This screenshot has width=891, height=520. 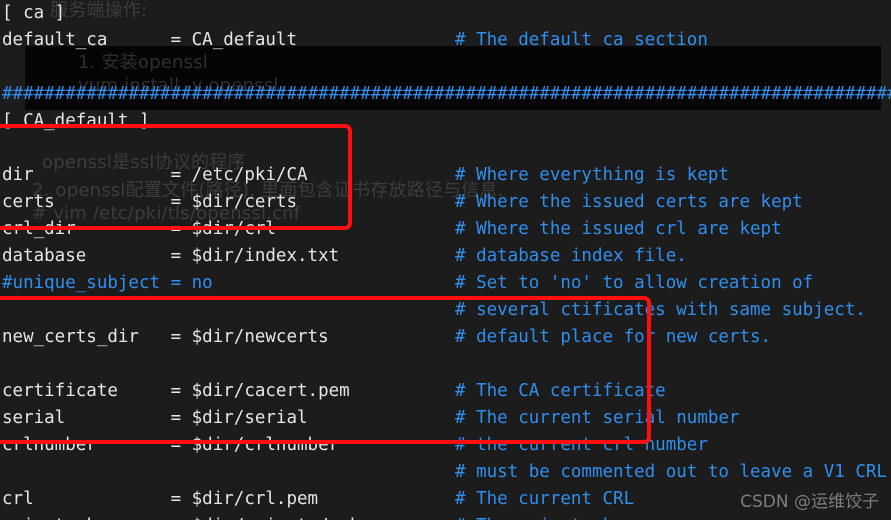 What do you see at coordinates (171, 445) in the screenshot?
I see `code-directive: crlnumber = $dir/crlnumber` at bounding box center [171, 445].